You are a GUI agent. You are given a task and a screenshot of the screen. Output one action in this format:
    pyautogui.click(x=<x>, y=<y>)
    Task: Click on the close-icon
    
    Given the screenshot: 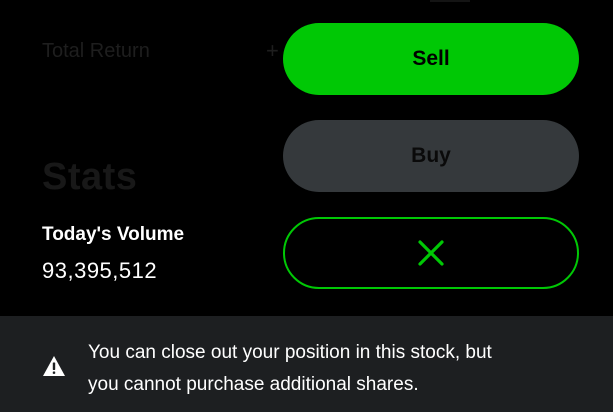 What is the action you would take?
    pyautogui.click(x=431, y=253)
    